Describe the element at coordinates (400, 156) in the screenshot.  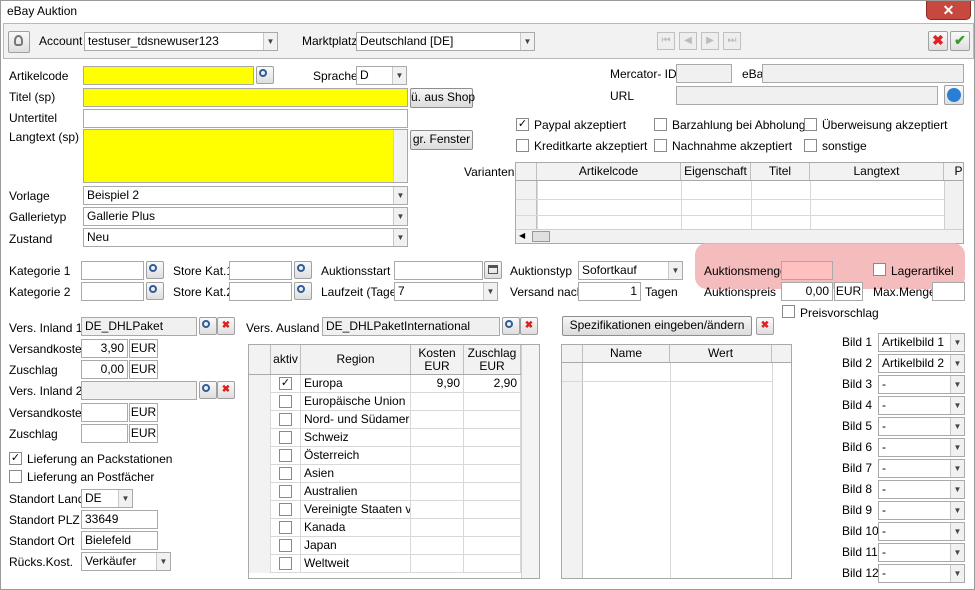
I see `langtext-scrollbar` at that location.